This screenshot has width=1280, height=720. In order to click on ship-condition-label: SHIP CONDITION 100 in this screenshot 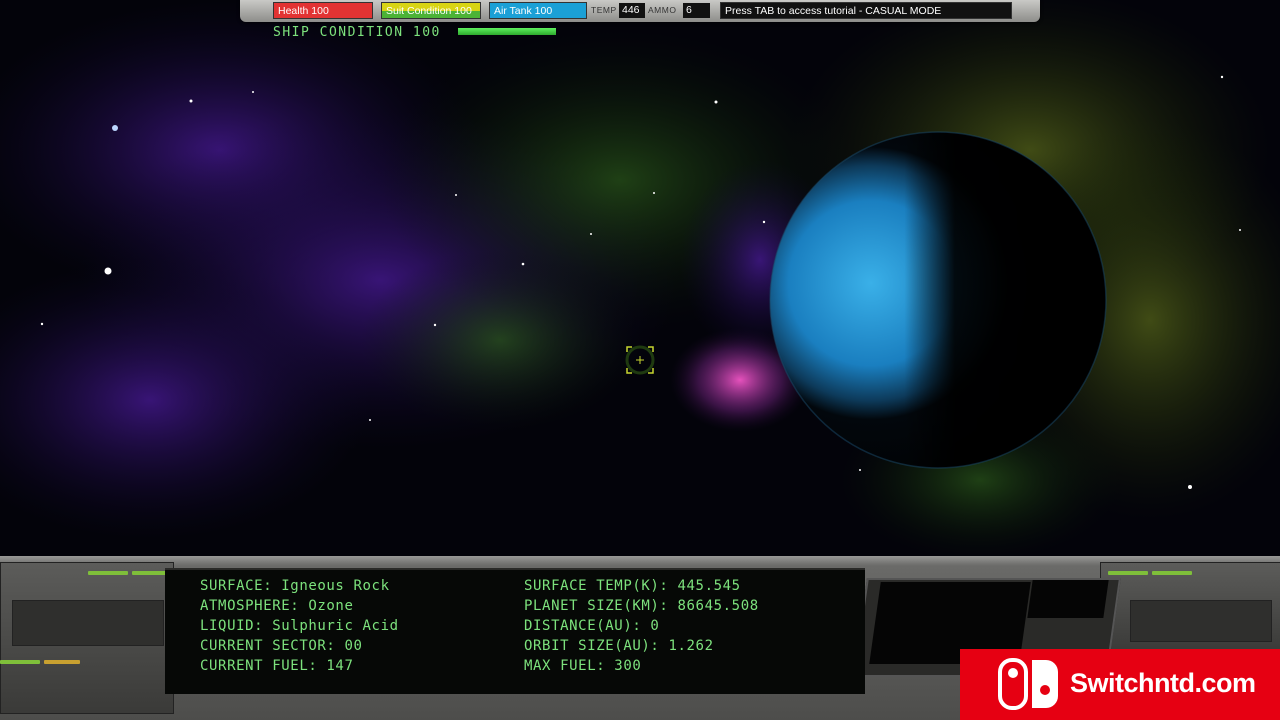, I will do `click(357, 32)`.